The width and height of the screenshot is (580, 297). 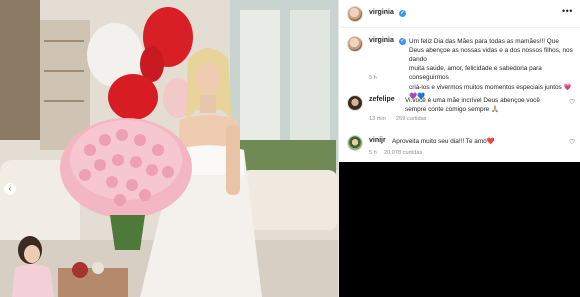 I want to click on comment-time: 13 min, so click(x=377, y=119).